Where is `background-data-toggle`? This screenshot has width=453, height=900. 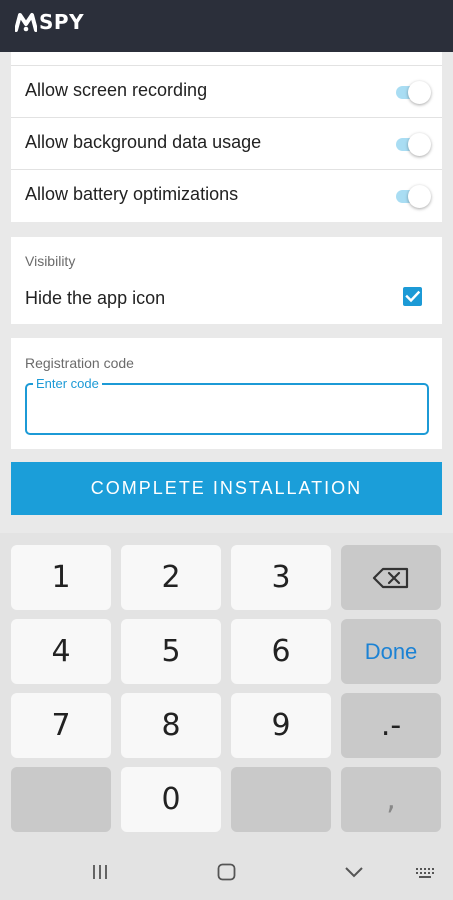
background-data-toggle is located at coordinates (412, 144).